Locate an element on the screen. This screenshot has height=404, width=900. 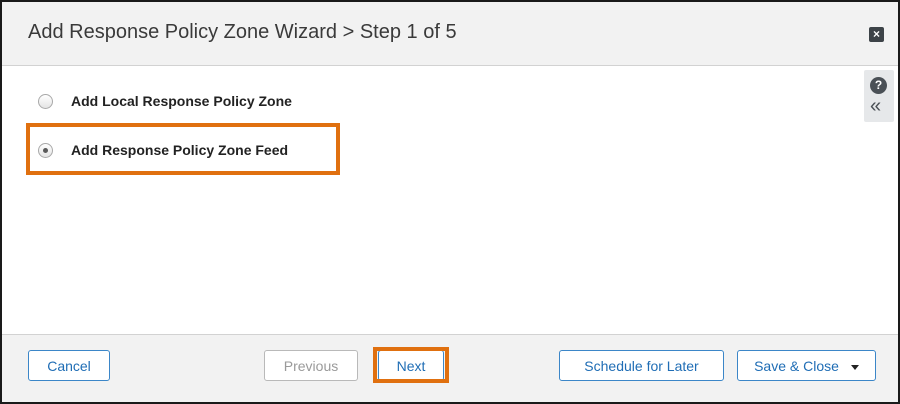
option-local-rpz: Add Local Response Policy Zone is located at coordinates (165, 101).